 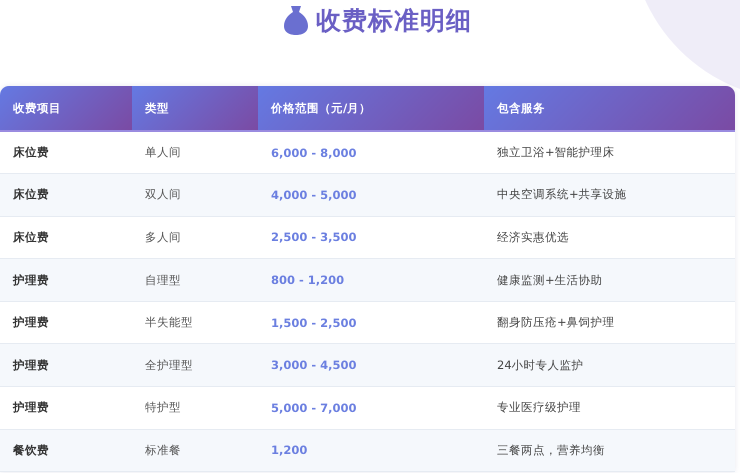 What do you see at coordinates (609, 450) in the screenshot?
I see `table-cell: 三餐两点，营养均衡` at bounding box center [609, 450].